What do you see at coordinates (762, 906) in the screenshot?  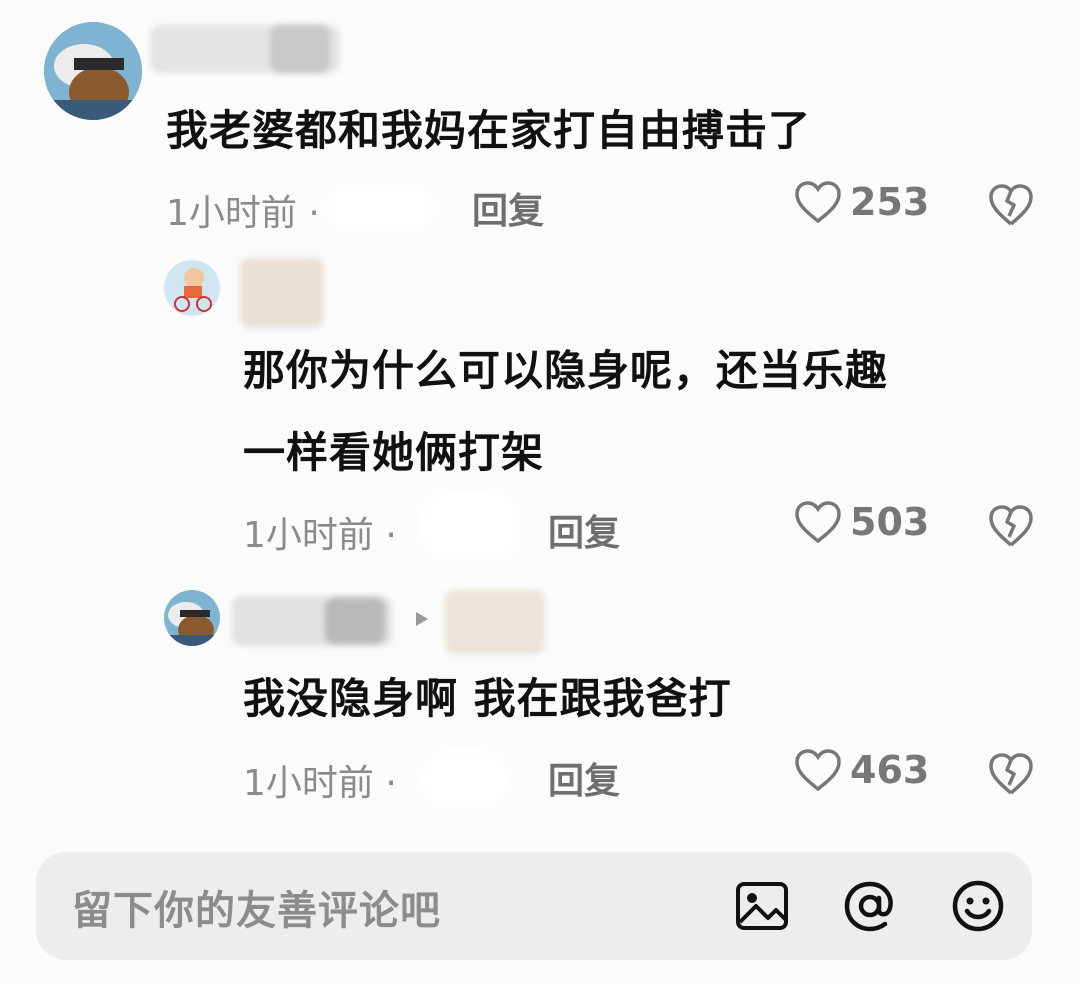 I see `image-icon` at bounding box center [762, 906].